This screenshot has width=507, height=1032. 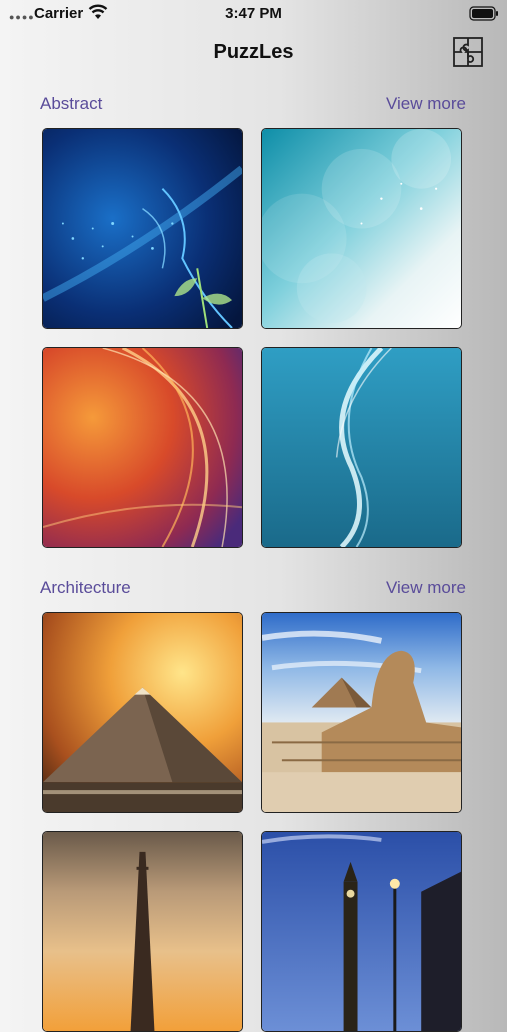 I want to click on page-title: PuzzLes, so click(x=253, y=52).